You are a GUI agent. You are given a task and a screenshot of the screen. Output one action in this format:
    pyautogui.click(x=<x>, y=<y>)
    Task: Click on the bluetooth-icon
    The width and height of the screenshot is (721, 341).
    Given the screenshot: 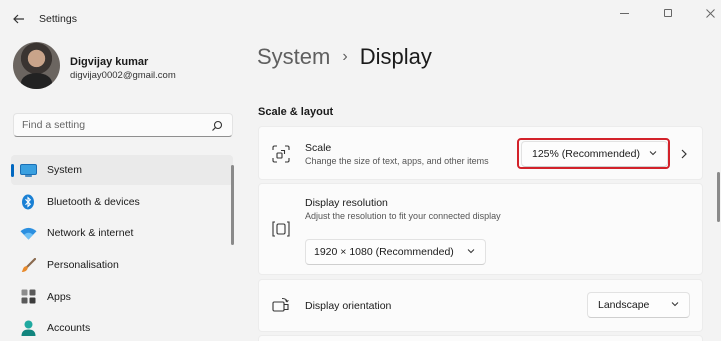 What is the action you would take?
    pyautogui.click(x=28, y=202)
    